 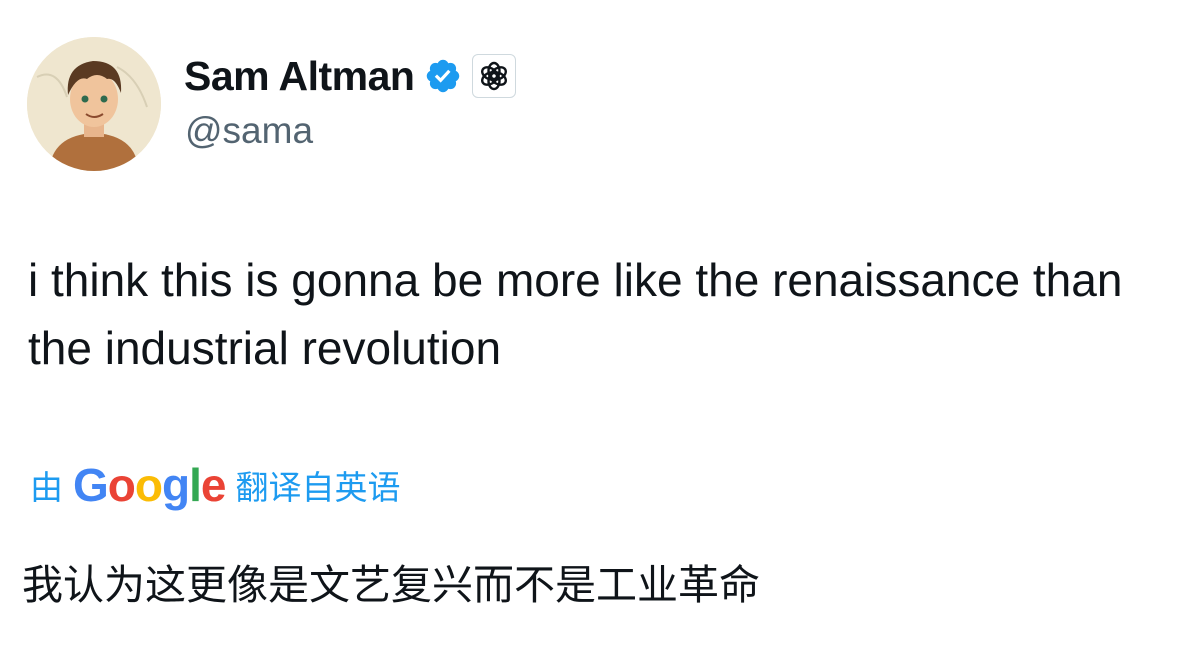 I want to click on google-logo-letter: e, so click(x=213, y=485).